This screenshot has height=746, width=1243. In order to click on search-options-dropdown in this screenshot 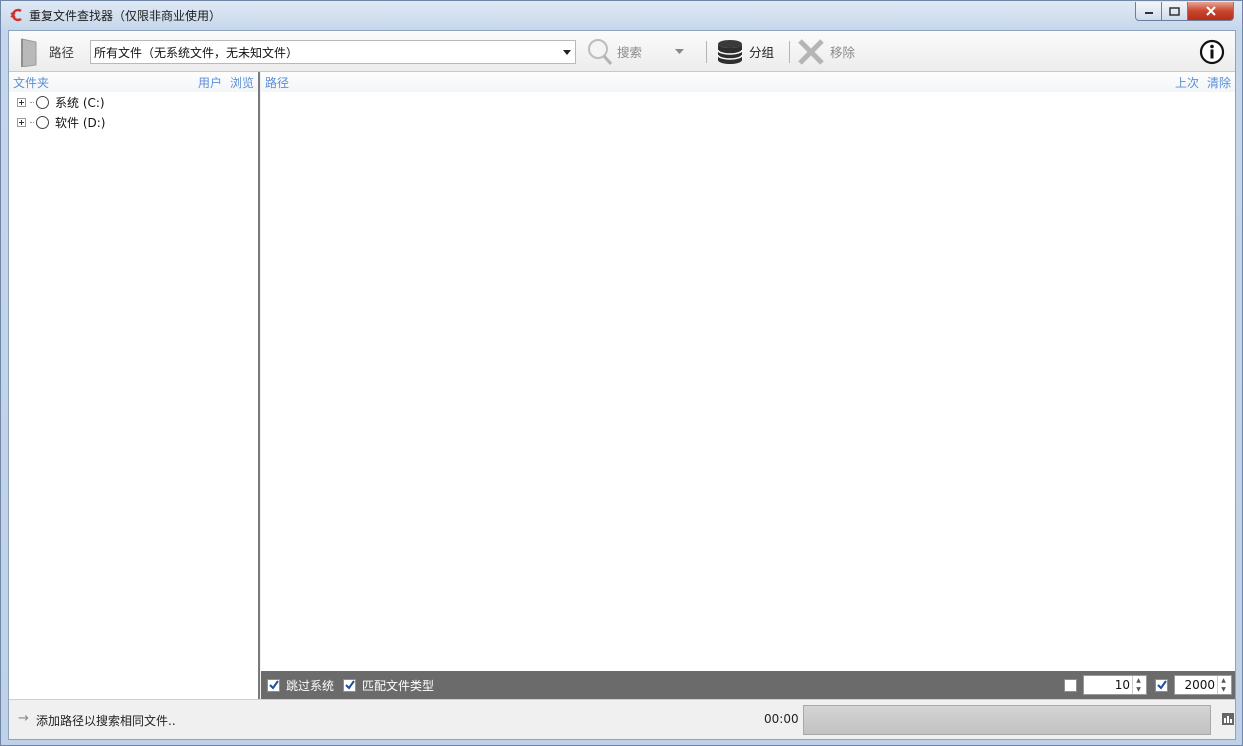, I will do `click(679, 51)`.